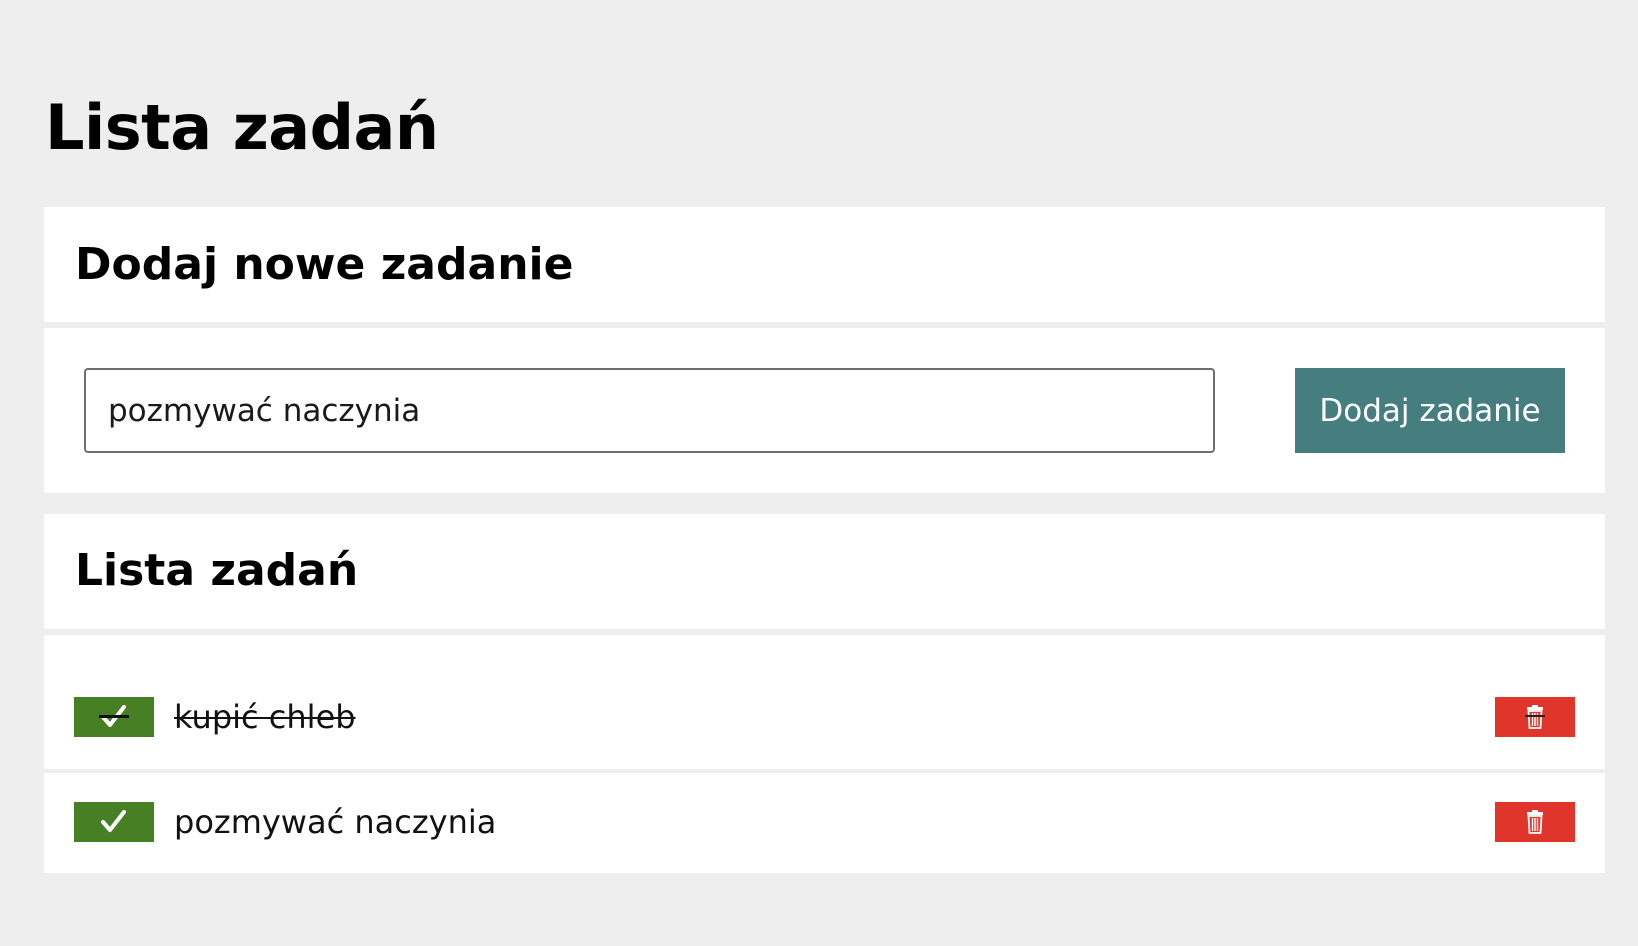  What do you see at coordinates (824, 264) in the screenshot?
I see `add-task-header-panel: Dodaj nowe zadanie` at bounding box center [824, 264].